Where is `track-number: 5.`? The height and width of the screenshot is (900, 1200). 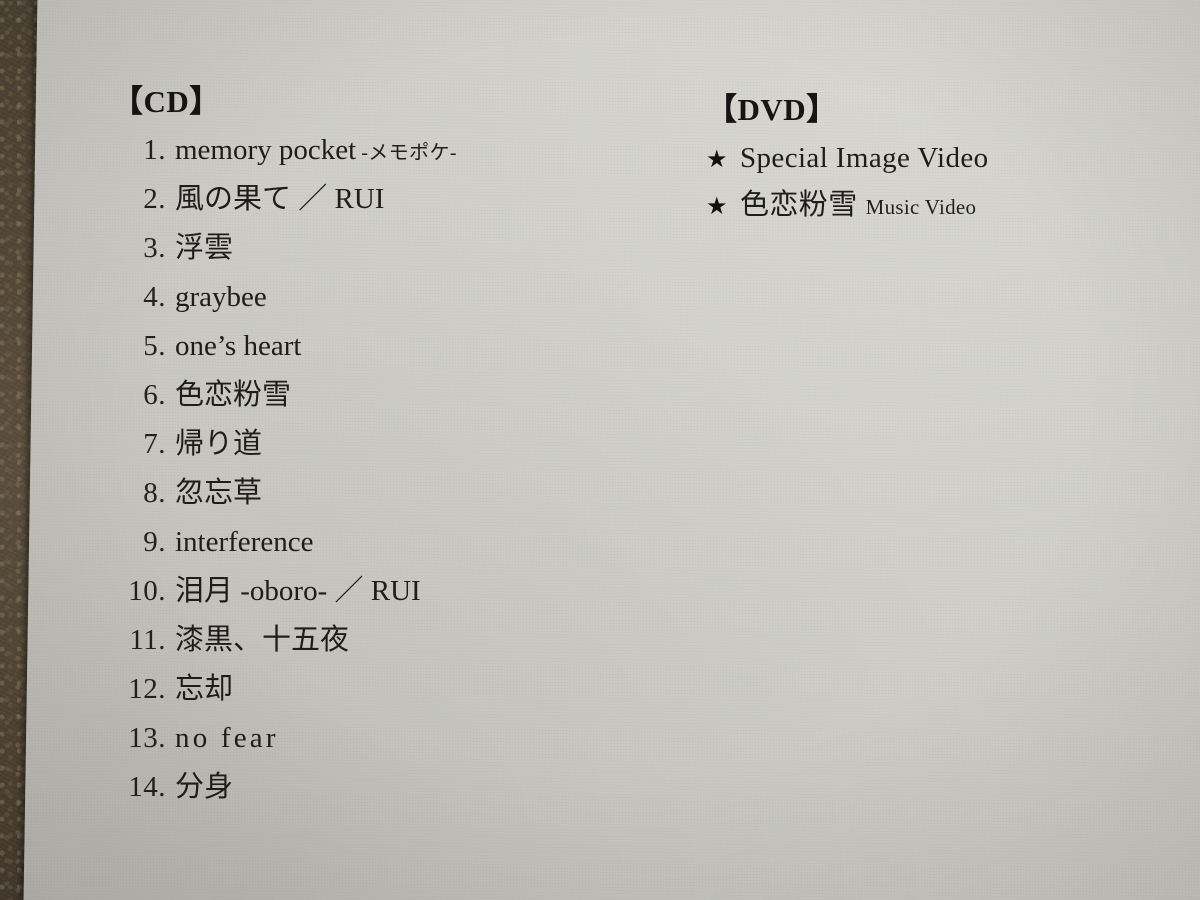 track-number: 5. is located at coordinates (154, 346).